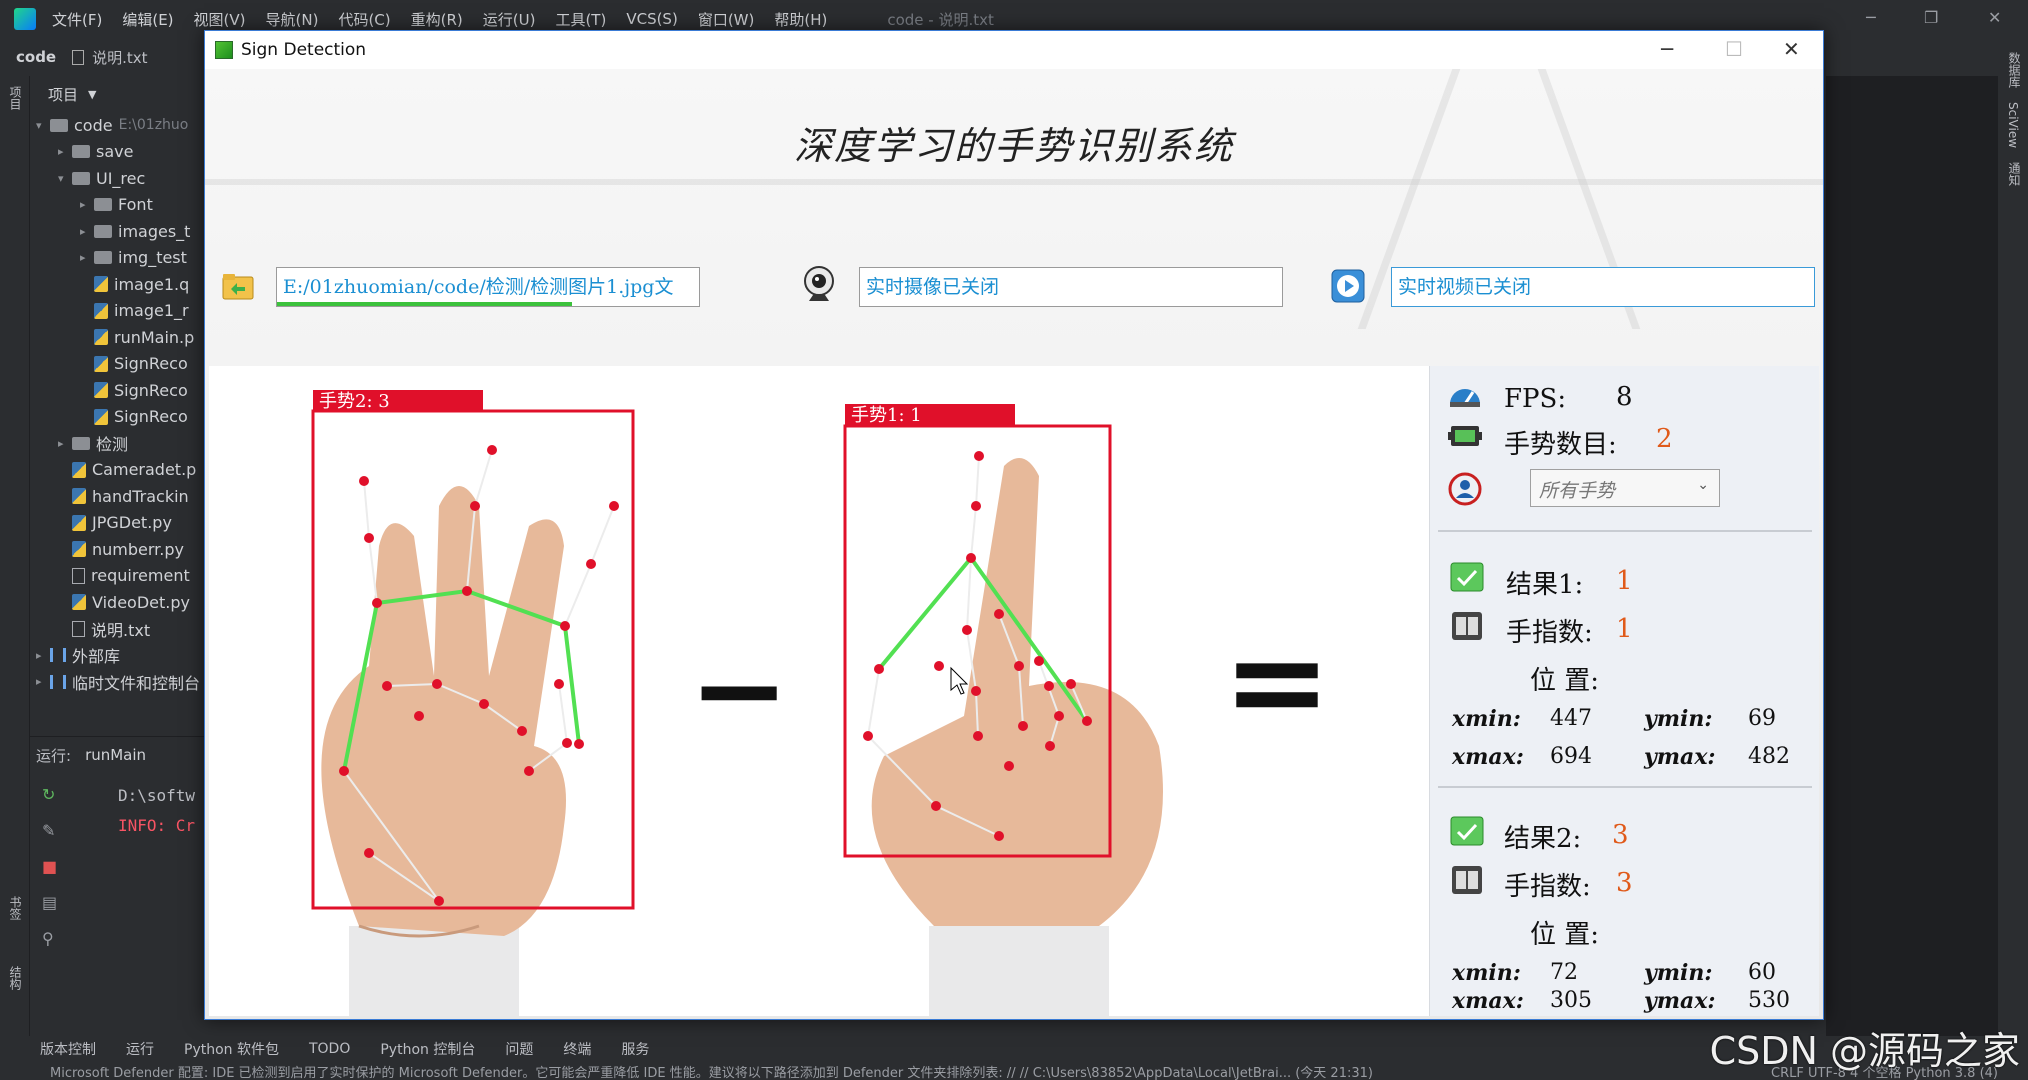  I want to click on tool-tab-problems: 问题, so click(519, 1049).